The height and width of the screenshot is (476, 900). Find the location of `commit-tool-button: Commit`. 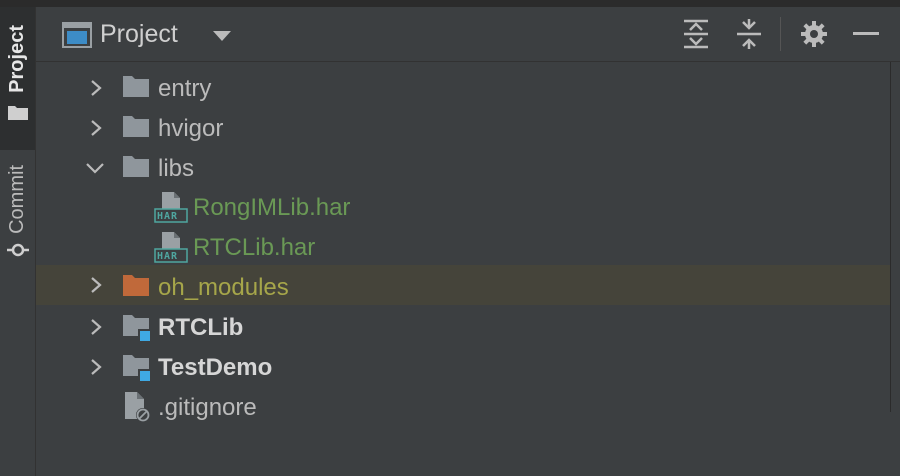

commit-tool-button: Commit is located at coordinates (17, 227).